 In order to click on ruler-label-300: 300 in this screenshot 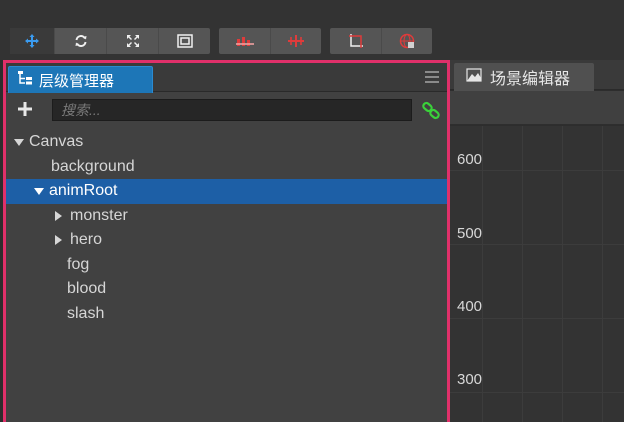, I will do `click(470, 379)`.